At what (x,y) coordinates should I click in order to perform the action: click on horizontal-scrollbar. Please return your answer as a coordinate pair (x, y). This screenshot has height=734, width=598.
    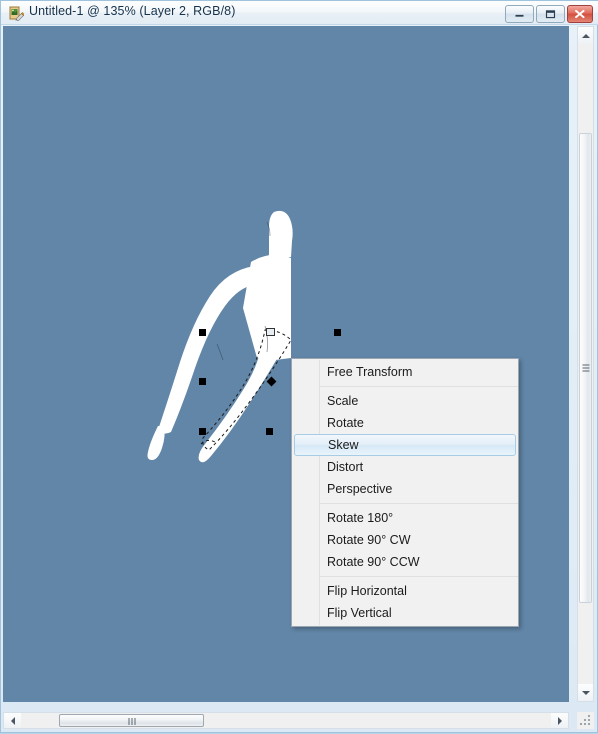
    Looking at the image, I should click on (286, 720).